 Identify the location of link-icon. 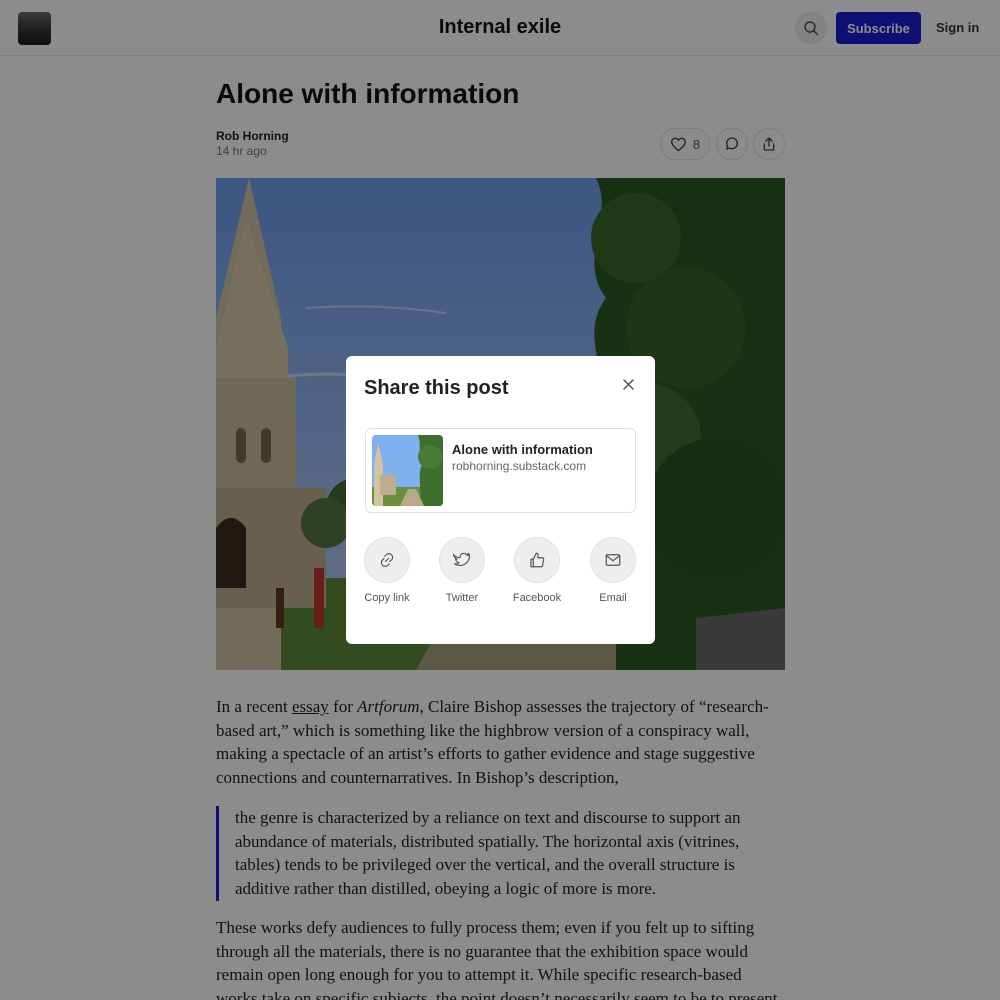
(387, 560).